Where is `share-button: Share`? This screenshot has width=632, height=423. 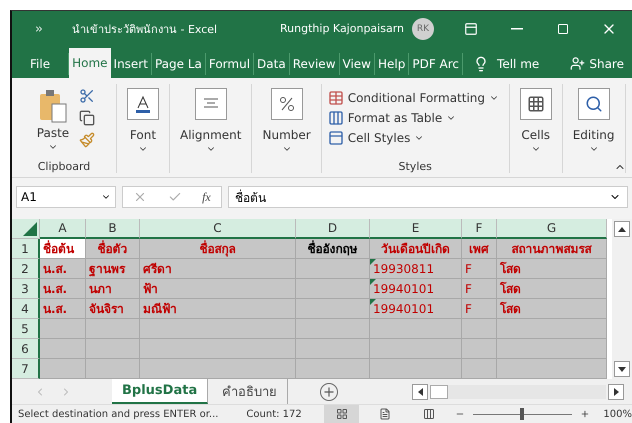 share-button: Share is located at coordinates (597, 64).